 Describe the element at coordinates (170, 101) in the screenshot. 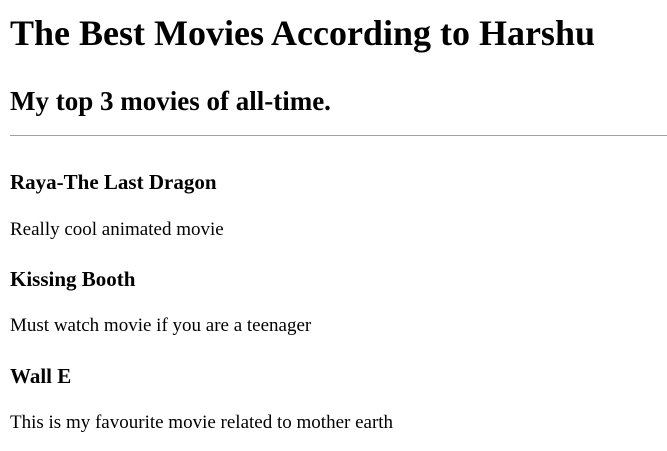

I see `page-subtitle: My top 3 movies of all-time.` at that location.